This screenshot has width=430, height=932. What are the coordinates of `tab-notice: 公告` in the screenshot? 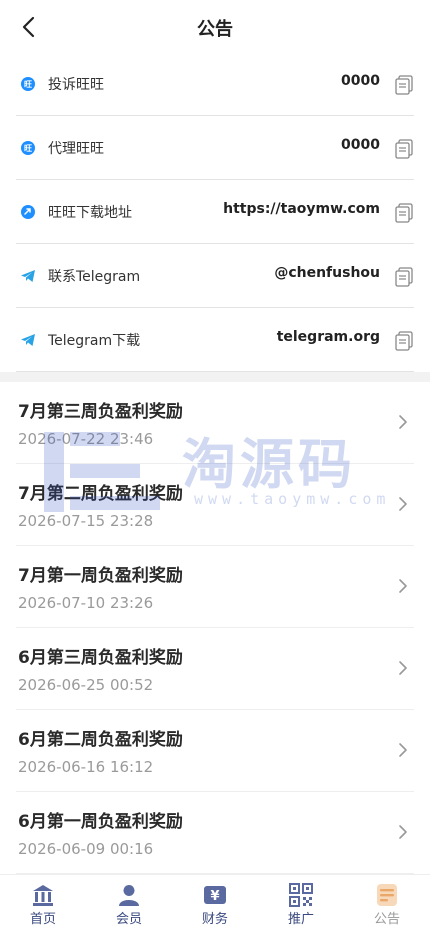 It's located at (387, 903).